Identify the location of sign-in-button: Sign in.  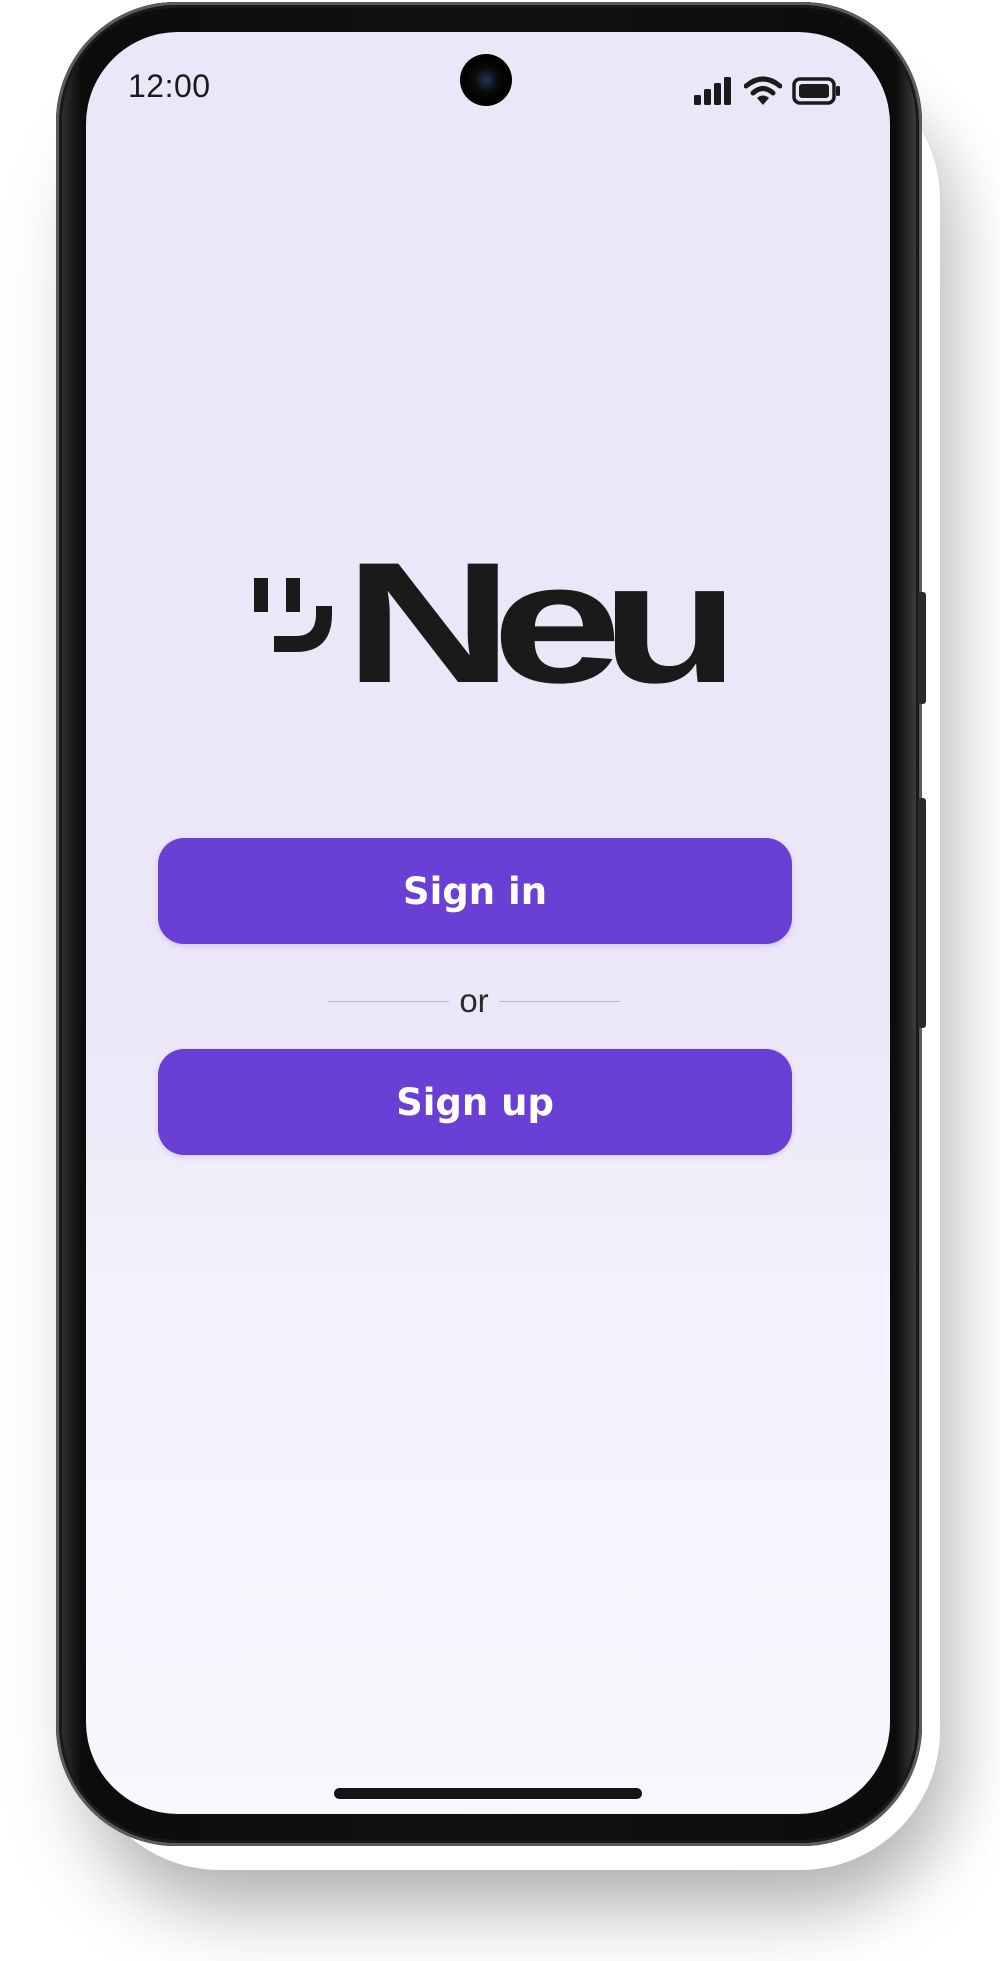
(475, 891).